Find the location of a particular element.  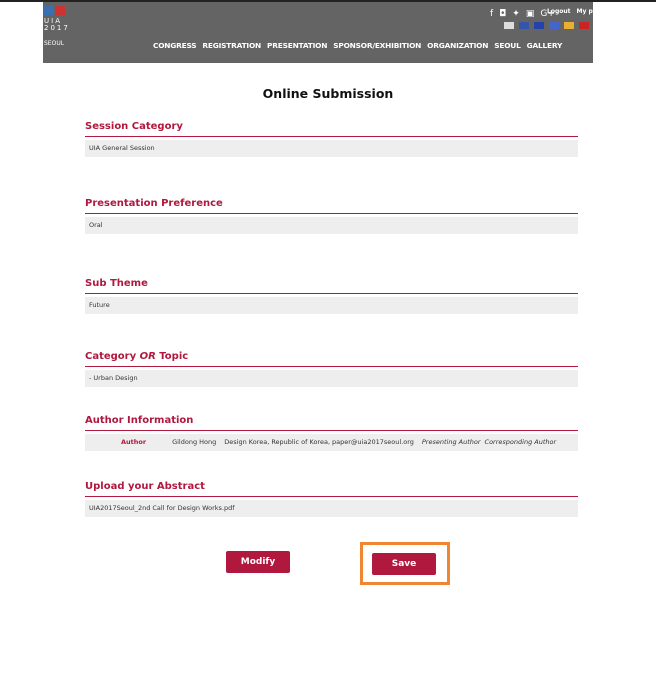

section-heading: Author Information is located at coordinates (331, 422).